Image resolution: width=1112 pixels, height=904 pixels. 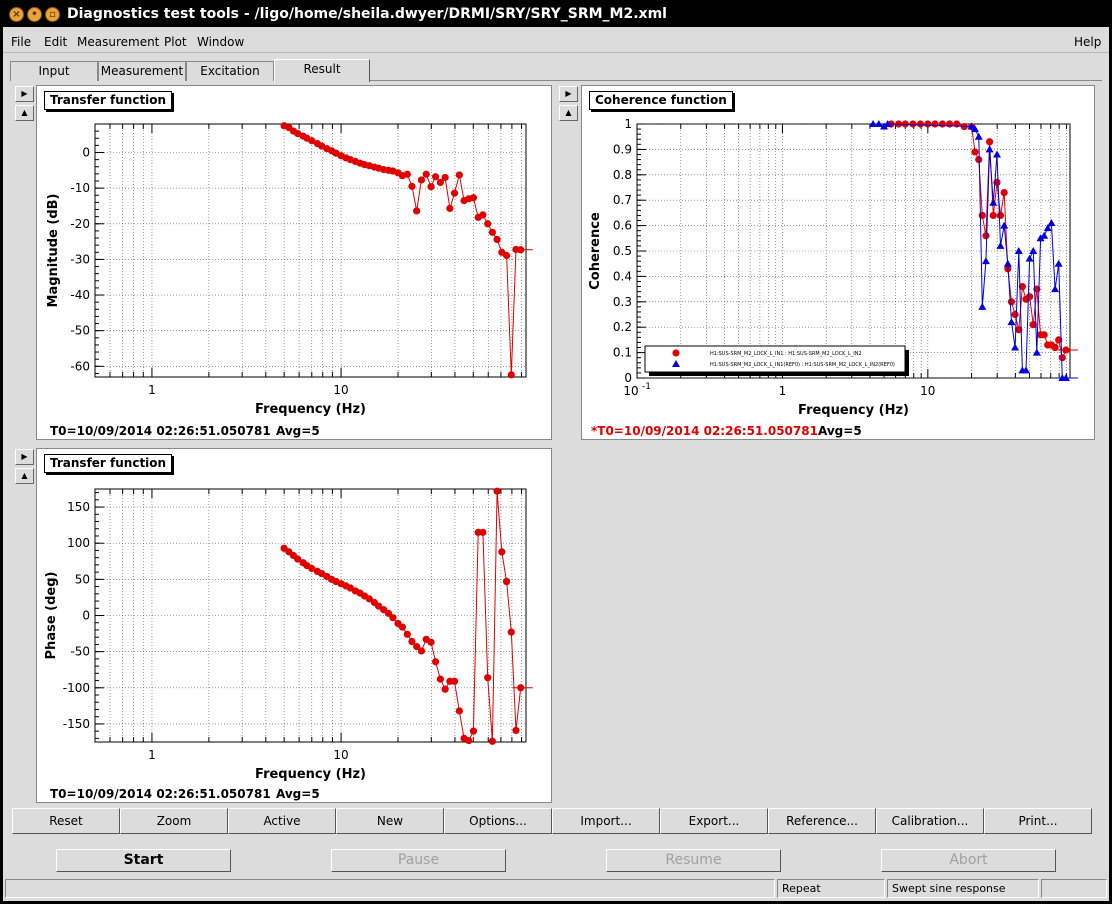 What do you see at coordinates (568, 113) in the screenshot?
I see `panel2-collapse-button: ▲` at bounding box center [568, 113].